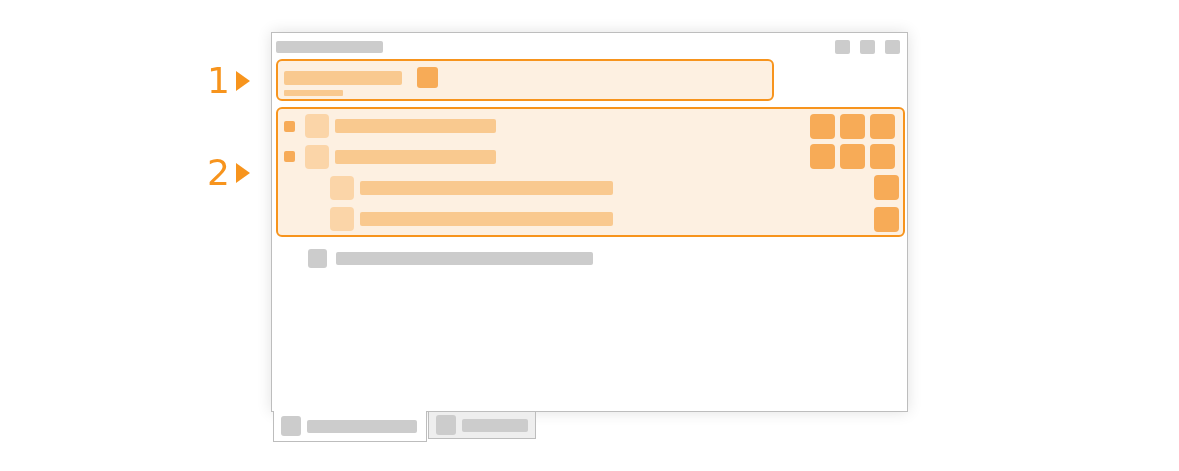  I want to click on subtitle-placeholder-bar, so click(313, 93).